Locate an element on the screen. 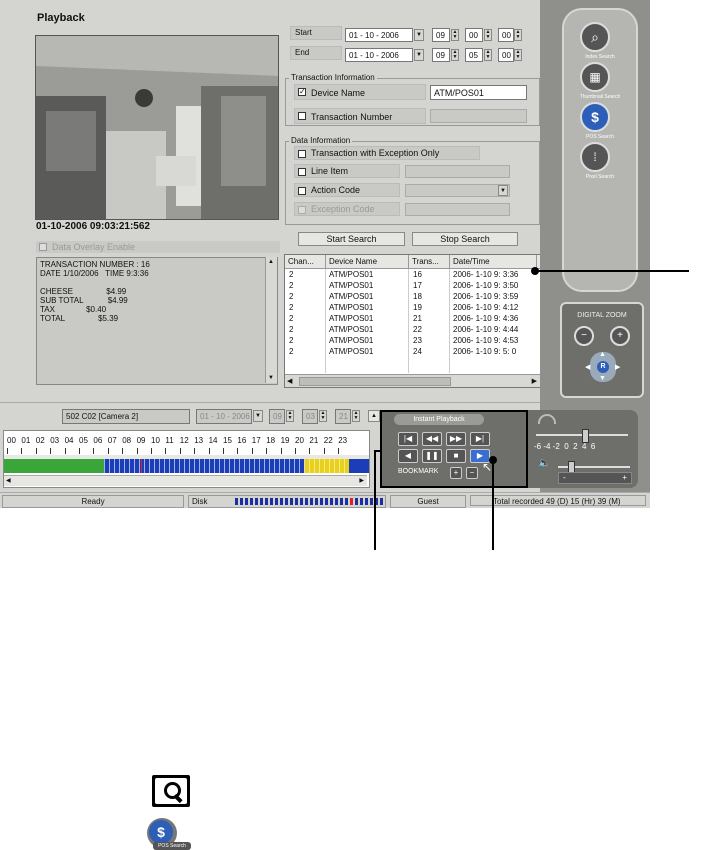 The height and width of the screenshot is (850, 722). device-name-checkbox: ✓ is located at coordinates (302, 92).